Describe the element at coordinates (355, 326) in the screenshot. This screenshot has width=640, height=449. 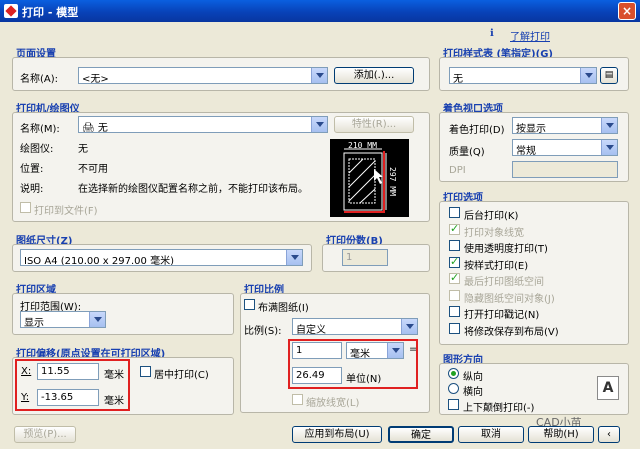
I see `scale-combo: 自定义` at that location.